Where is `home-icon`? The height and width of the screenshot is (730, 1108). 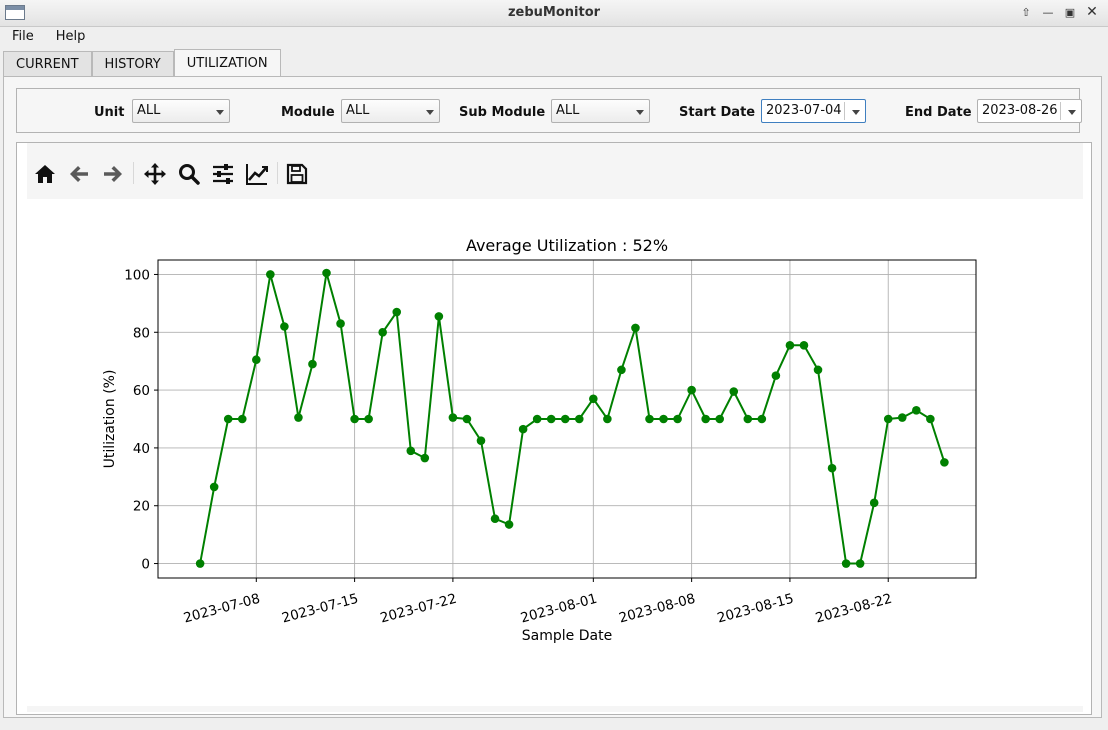
home-icon is located at coordinates (45, 174).